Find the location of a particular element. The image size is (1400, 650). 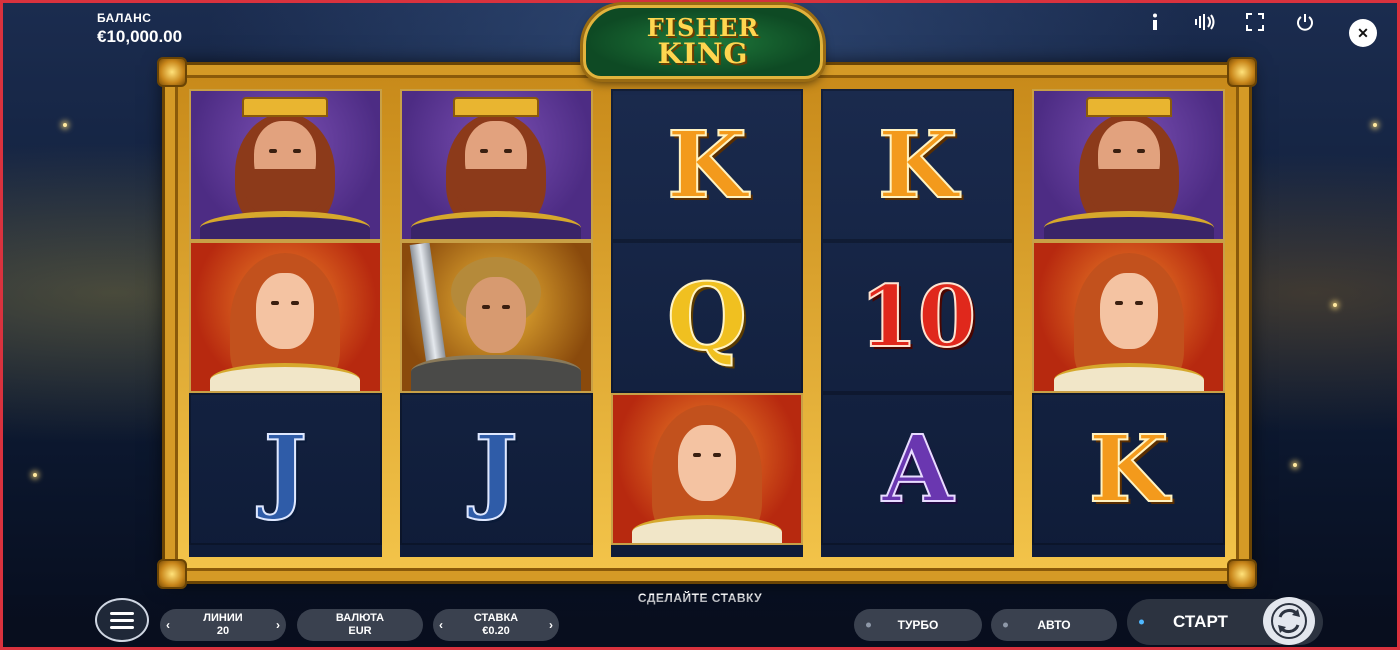

reel-2: J is located at coordinates (496, 323).